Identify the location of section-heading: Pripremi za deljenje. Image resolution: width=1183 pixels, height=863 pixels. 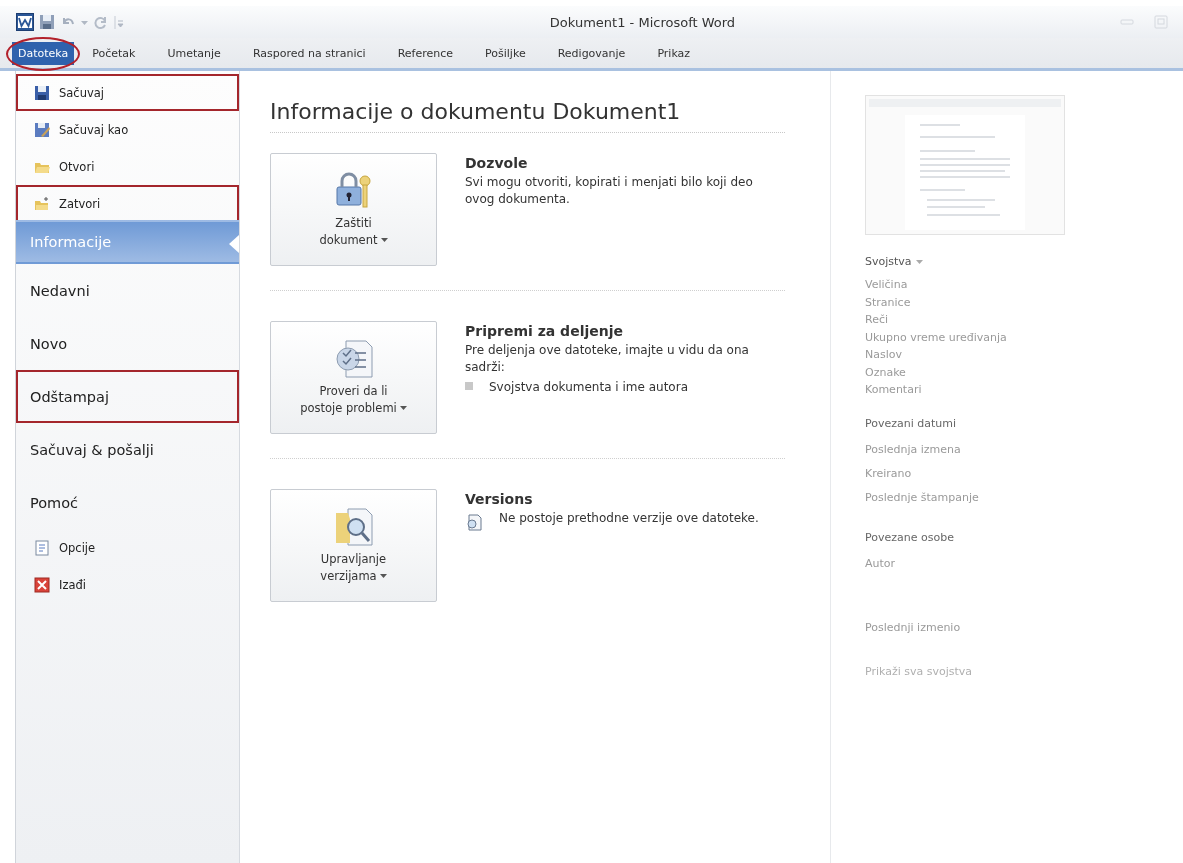
(544, 331).